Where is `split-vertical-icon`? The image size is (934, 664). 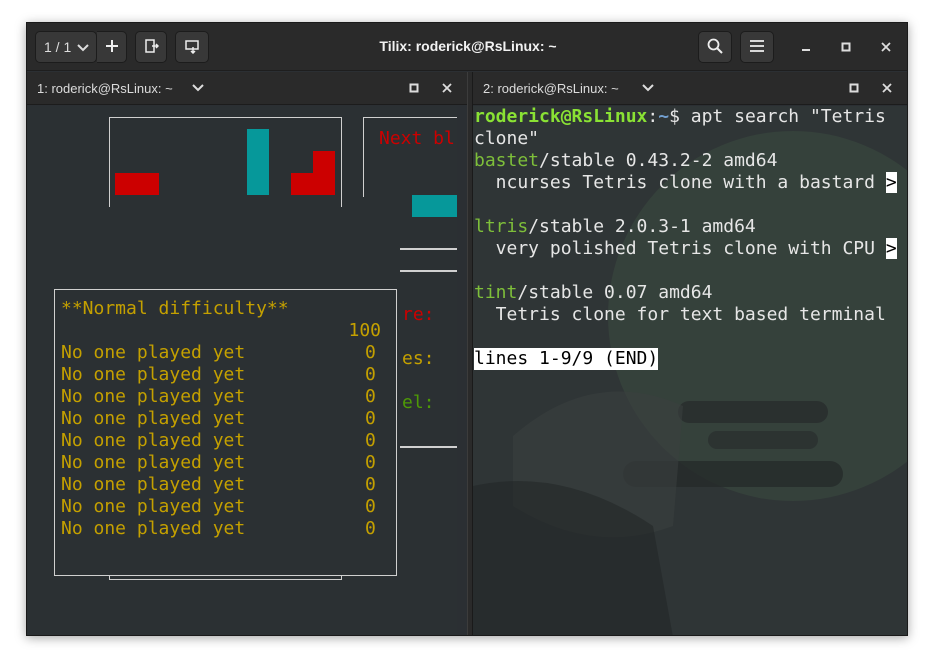 split-vertical-icon is located at coordinates (192, 47).